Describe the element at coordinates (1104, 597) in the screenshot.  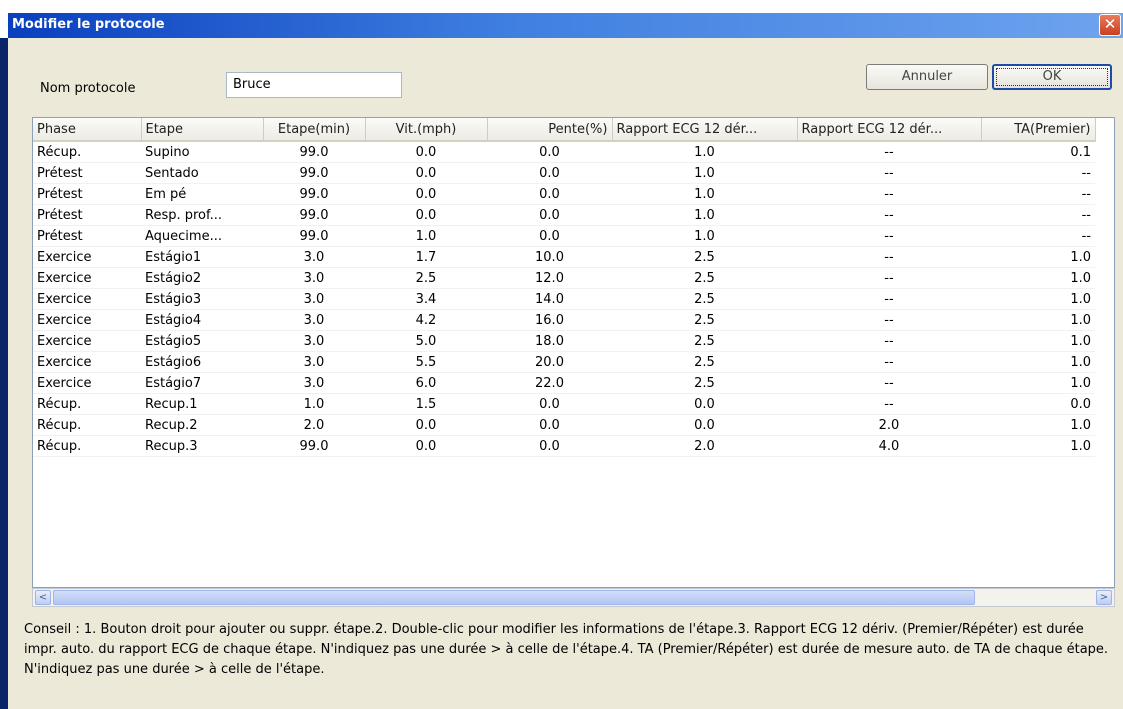
I see `scroll-right-icon: >` at that location.